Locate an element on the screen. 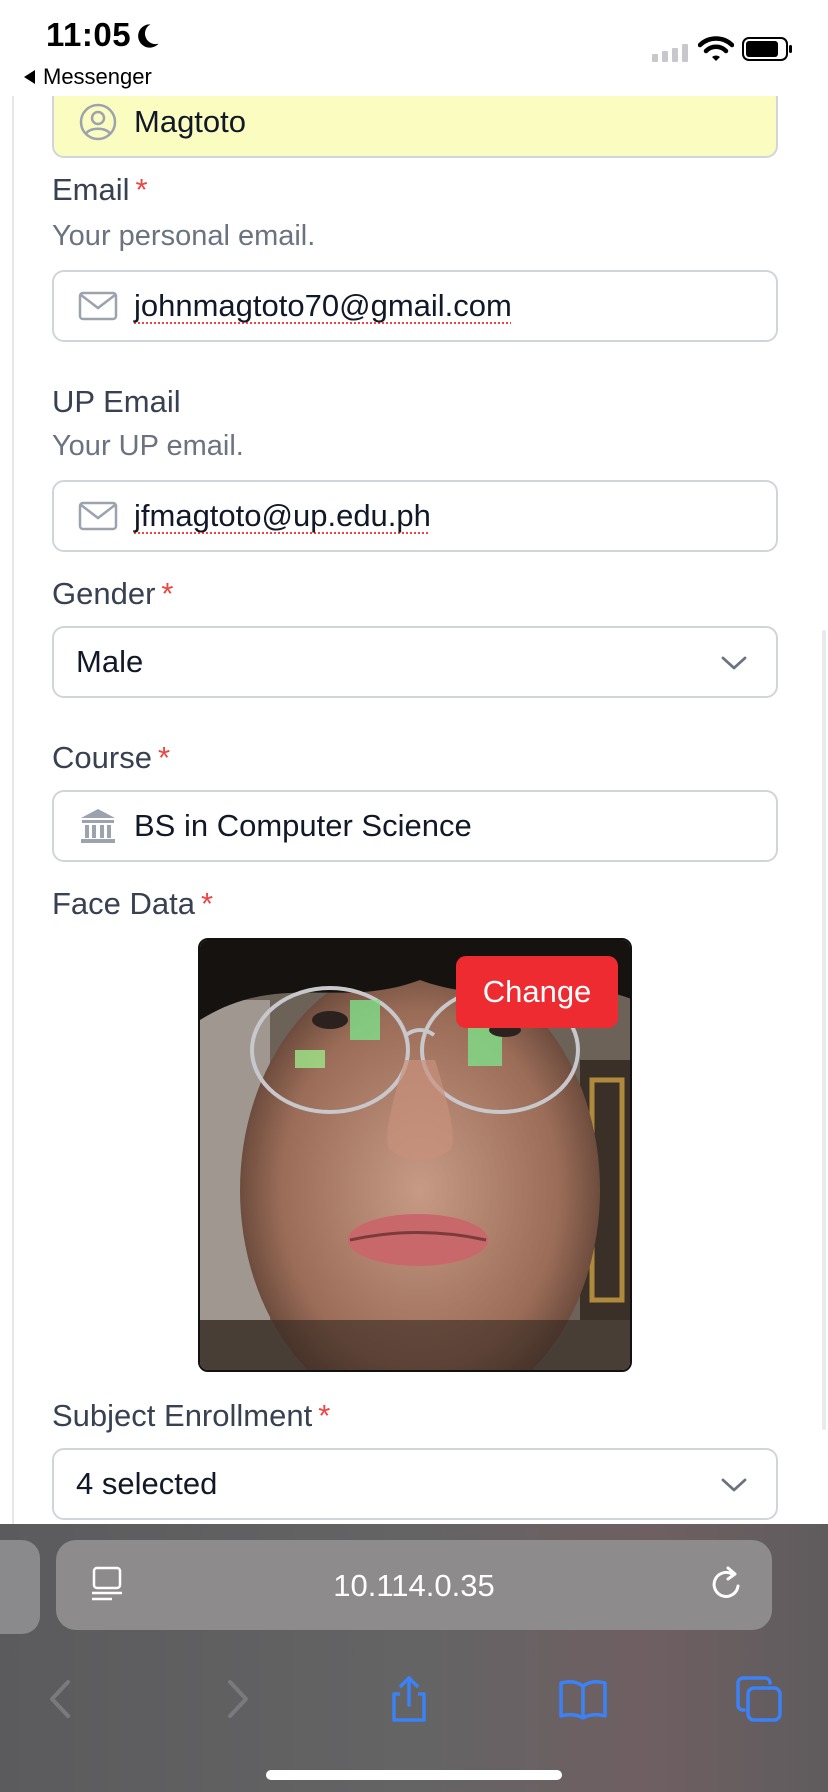 Image resolution: width=828 pixels, height=1792 pixels. bookmarks-icon is located at coordinates (583, 1699).